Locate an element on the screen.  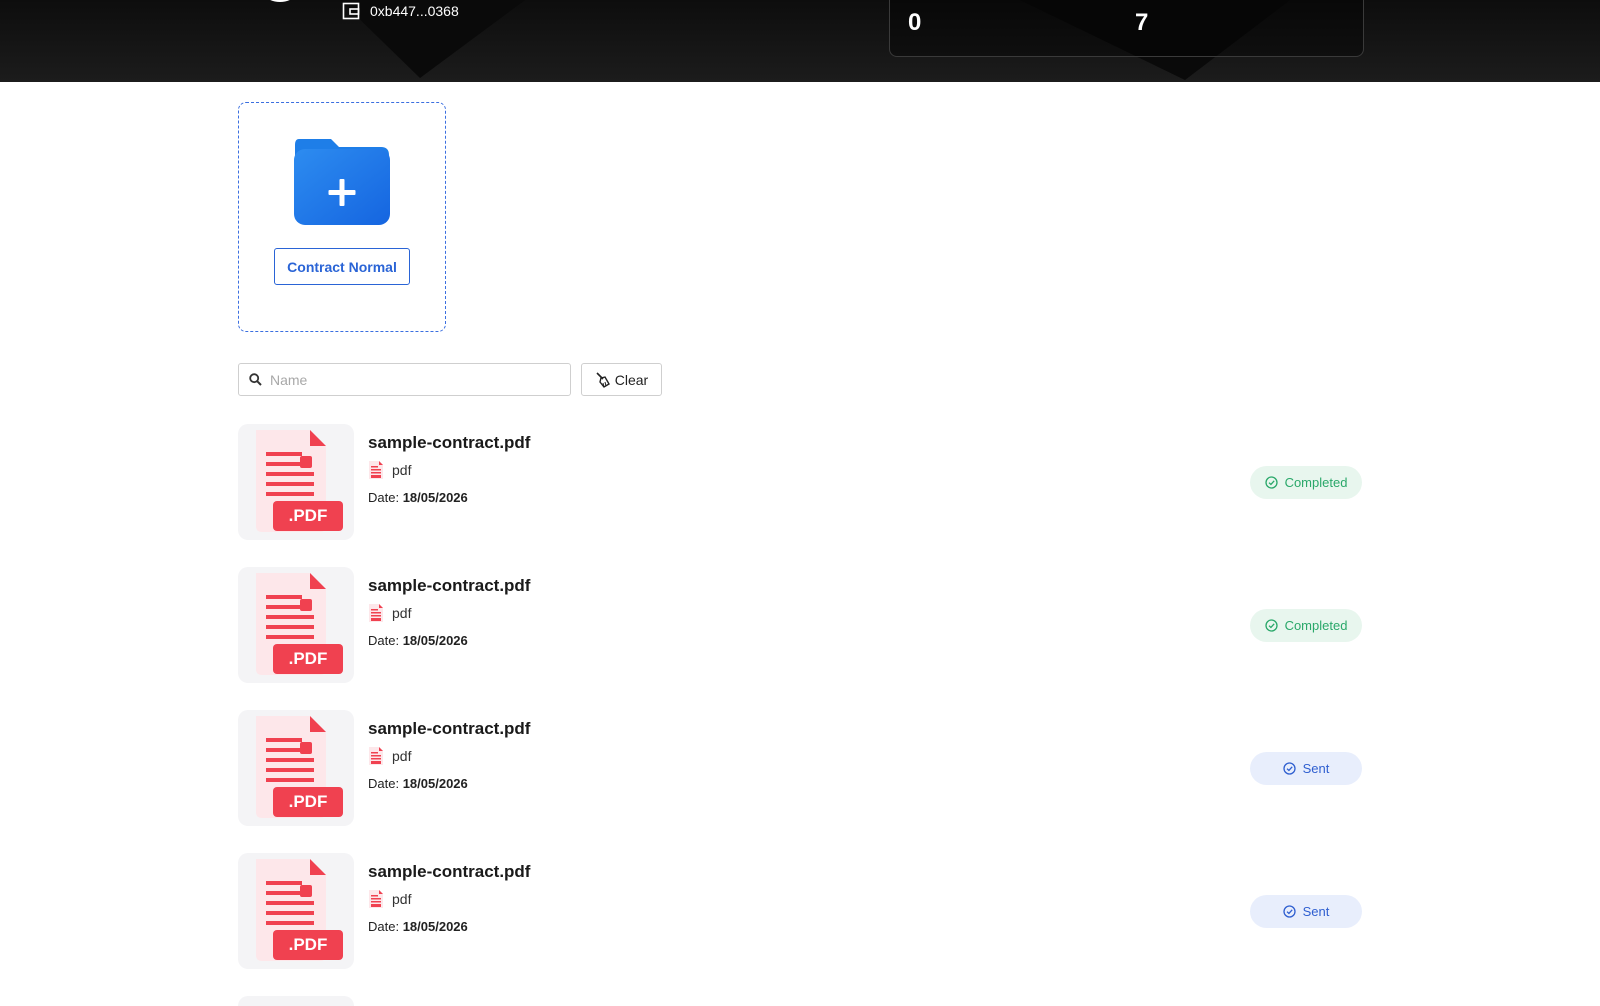
search-icon is located at coordinates (255, 379).